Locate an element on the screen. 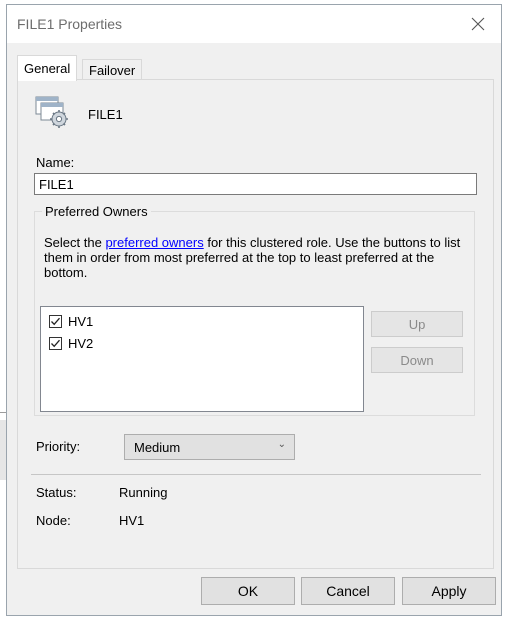  list-item: HV1 is located at coordinates (71, 321).